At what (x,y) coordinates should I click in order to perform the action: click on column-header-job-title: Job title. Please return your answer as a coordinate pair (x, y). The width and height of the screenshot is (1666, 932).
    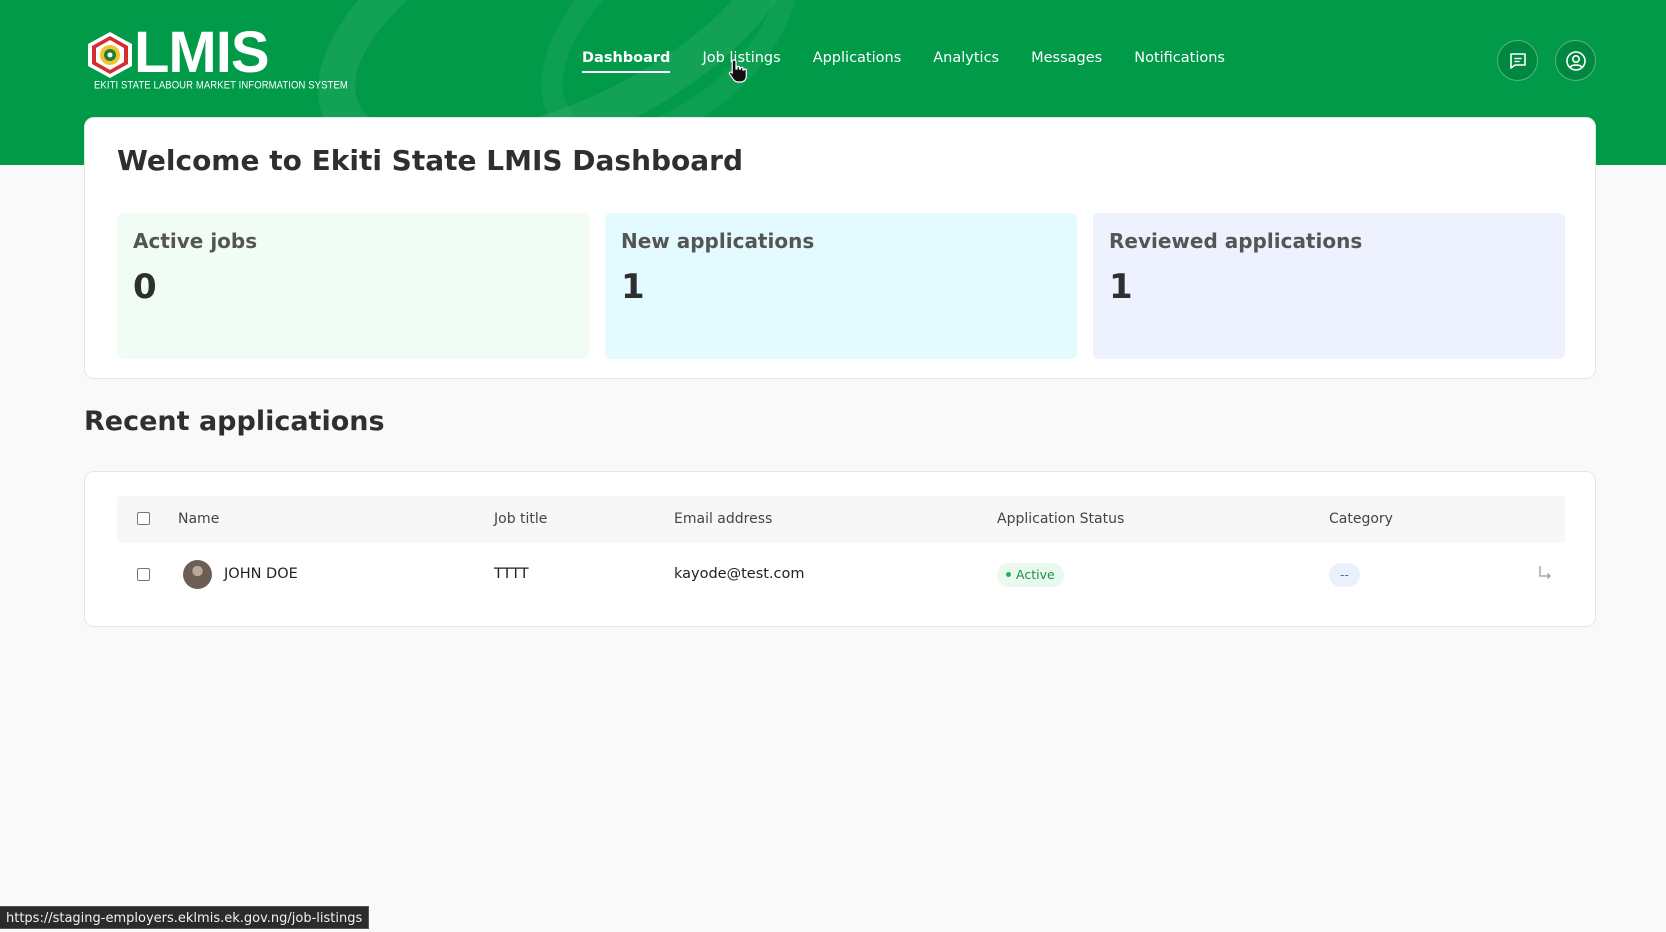
    Looking at the image, I should click on (520, 519).